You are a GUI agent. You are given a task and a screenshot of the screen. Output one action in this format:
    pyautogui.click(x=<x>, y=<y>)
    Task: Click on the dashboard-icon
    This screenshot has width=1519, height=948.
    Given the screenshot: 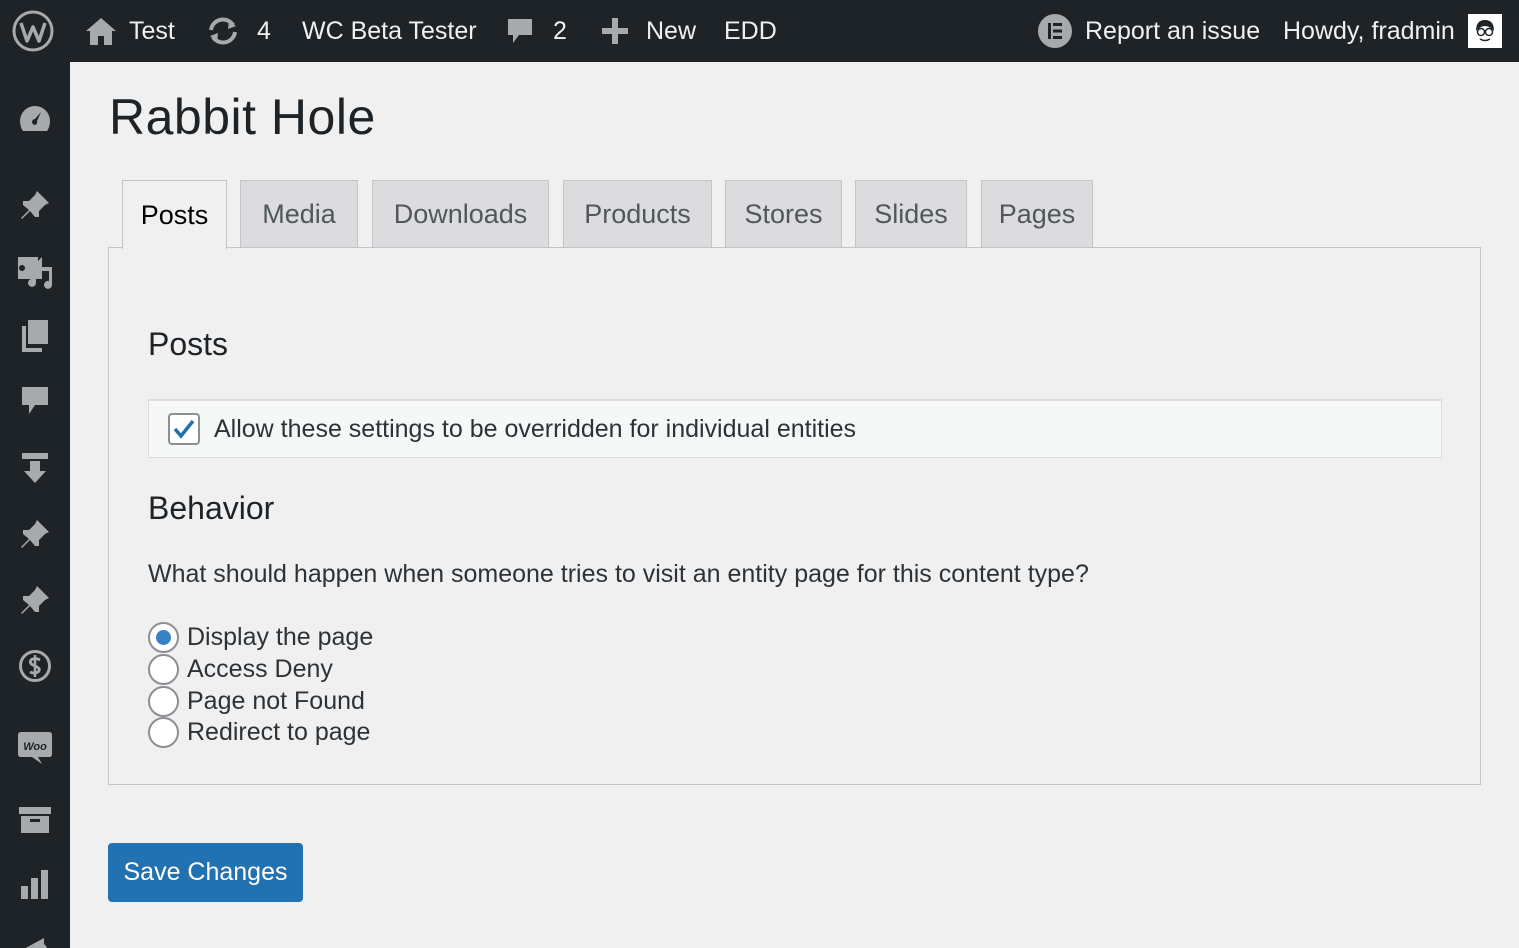 What is the action you would take?
    pyautogui.click(x=35, y=118)
    